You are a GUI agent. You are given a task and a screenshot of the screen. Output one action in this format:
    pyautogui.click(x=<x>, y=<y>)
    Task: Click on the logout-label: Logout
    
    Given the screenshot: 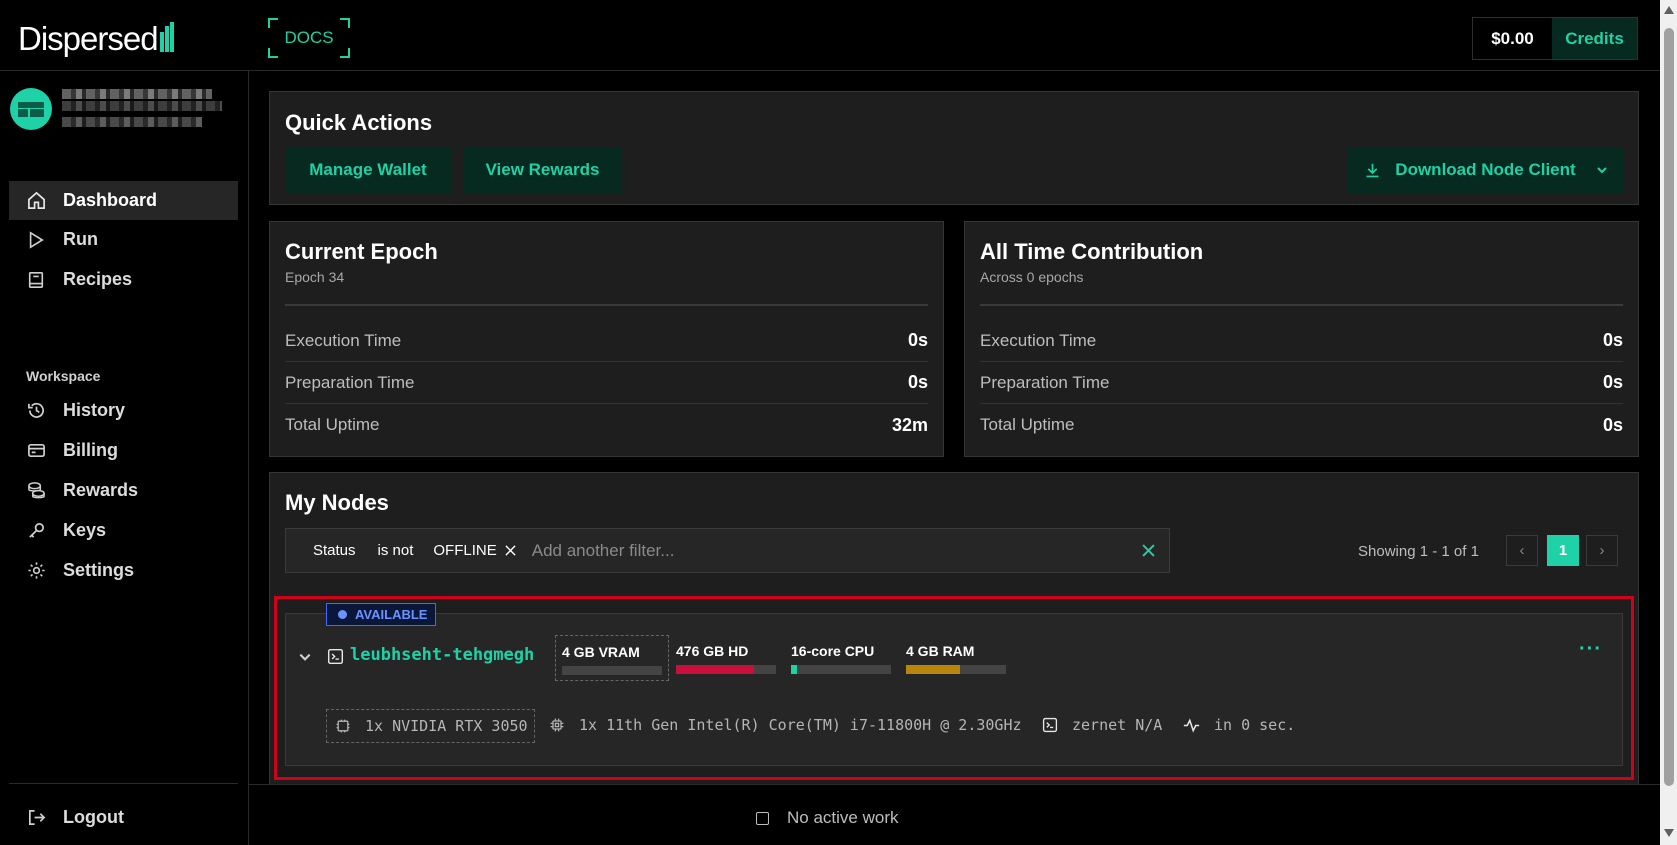 What is the action you would take?
    pyautogui.click(x=93, y=817)
    